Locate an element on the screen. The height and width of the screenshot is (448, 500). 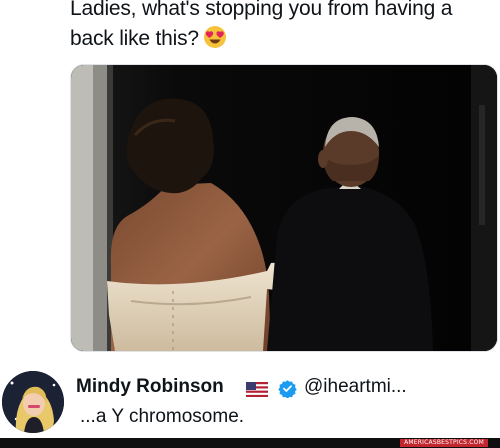
watermark: AMERICASBESTPICS.COM is located at coordinates (444, 443).